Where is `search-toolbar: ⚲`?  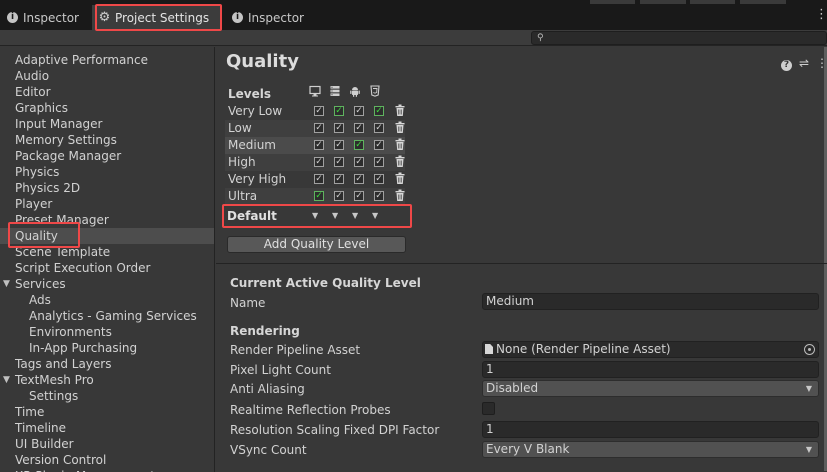
search-toolbar: ⚲ is located at coordinates (413, 38).